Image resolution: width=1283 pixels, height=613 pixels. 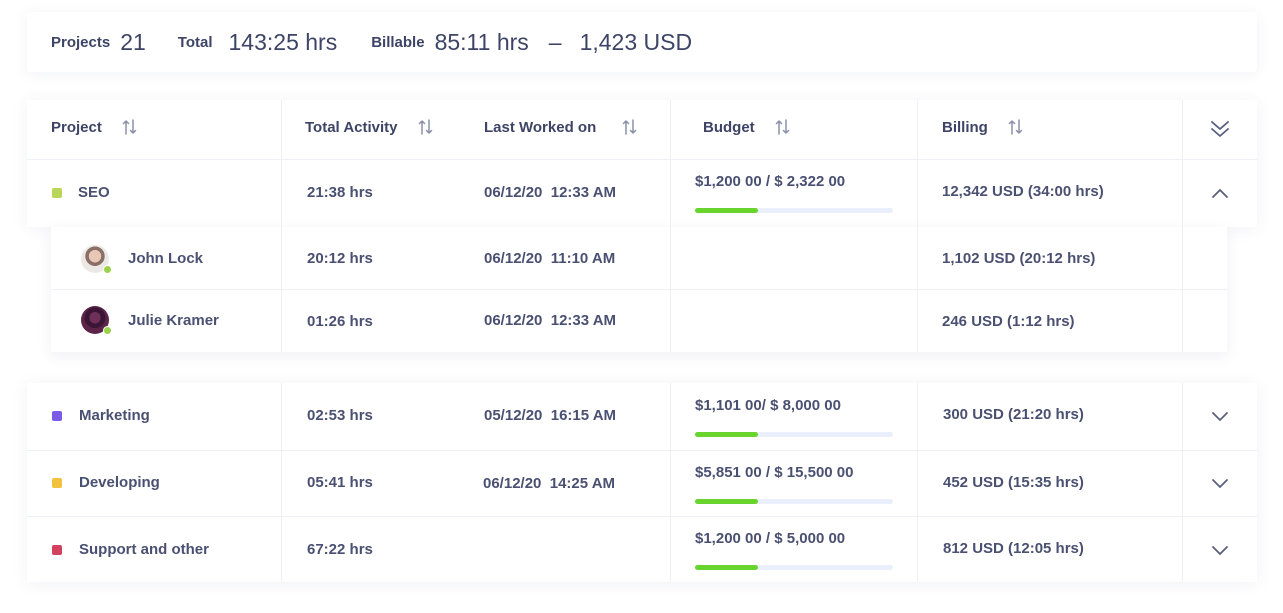 I want to click on header-billing: Billing, so click(x=983, y=127).